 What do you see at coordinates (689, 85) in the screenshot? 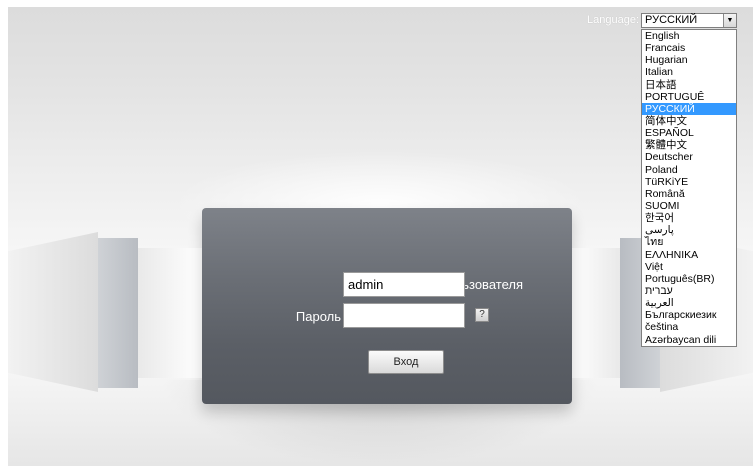
I see `language-option: 日本語` at bounding box center [689, 85].